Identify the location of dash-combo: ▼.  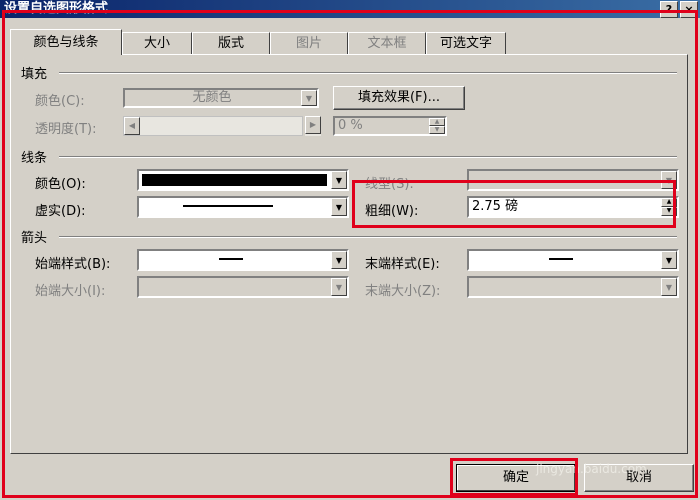
(243, 207).